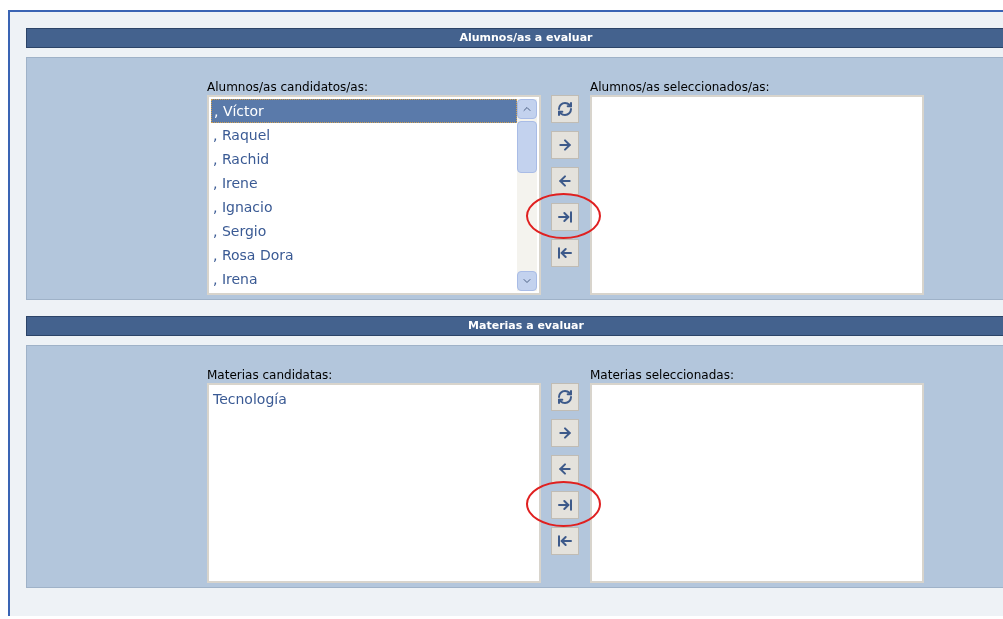 The height and width of the screenshot is (619, 1003). What do you see at coordinates (527, 147) in the screenshot?
I see `scroll-thumb` at bounding box center [527, 147].